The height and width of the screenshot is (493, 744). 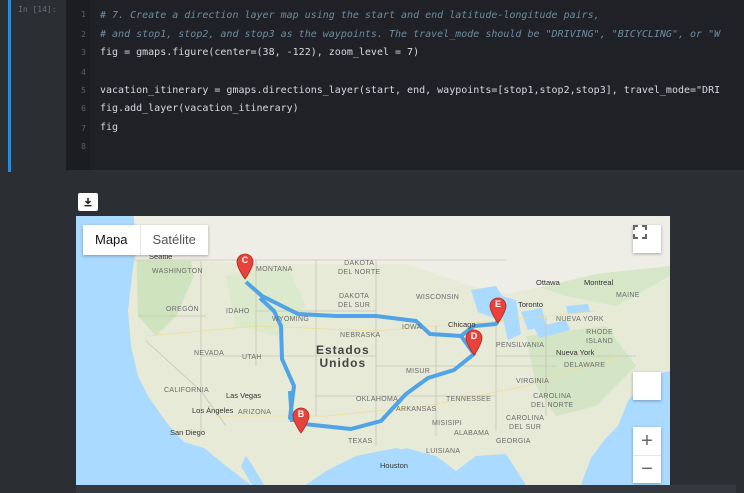 What do you see at coordinates (406, 489) in the screenshot?
I see `horizontal-scrollbar` at bounding box center [406, 489].